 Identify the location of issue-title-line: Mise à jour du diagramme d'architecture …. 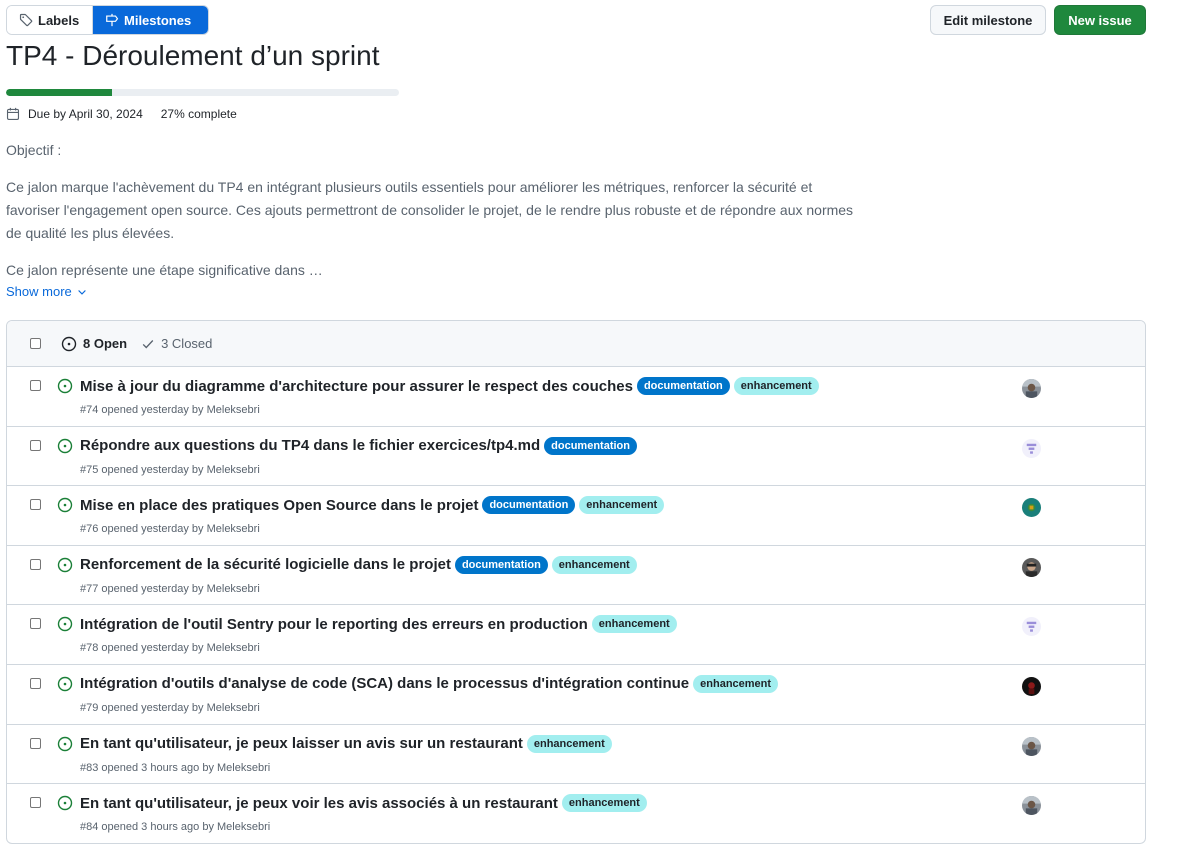
(449, 386).